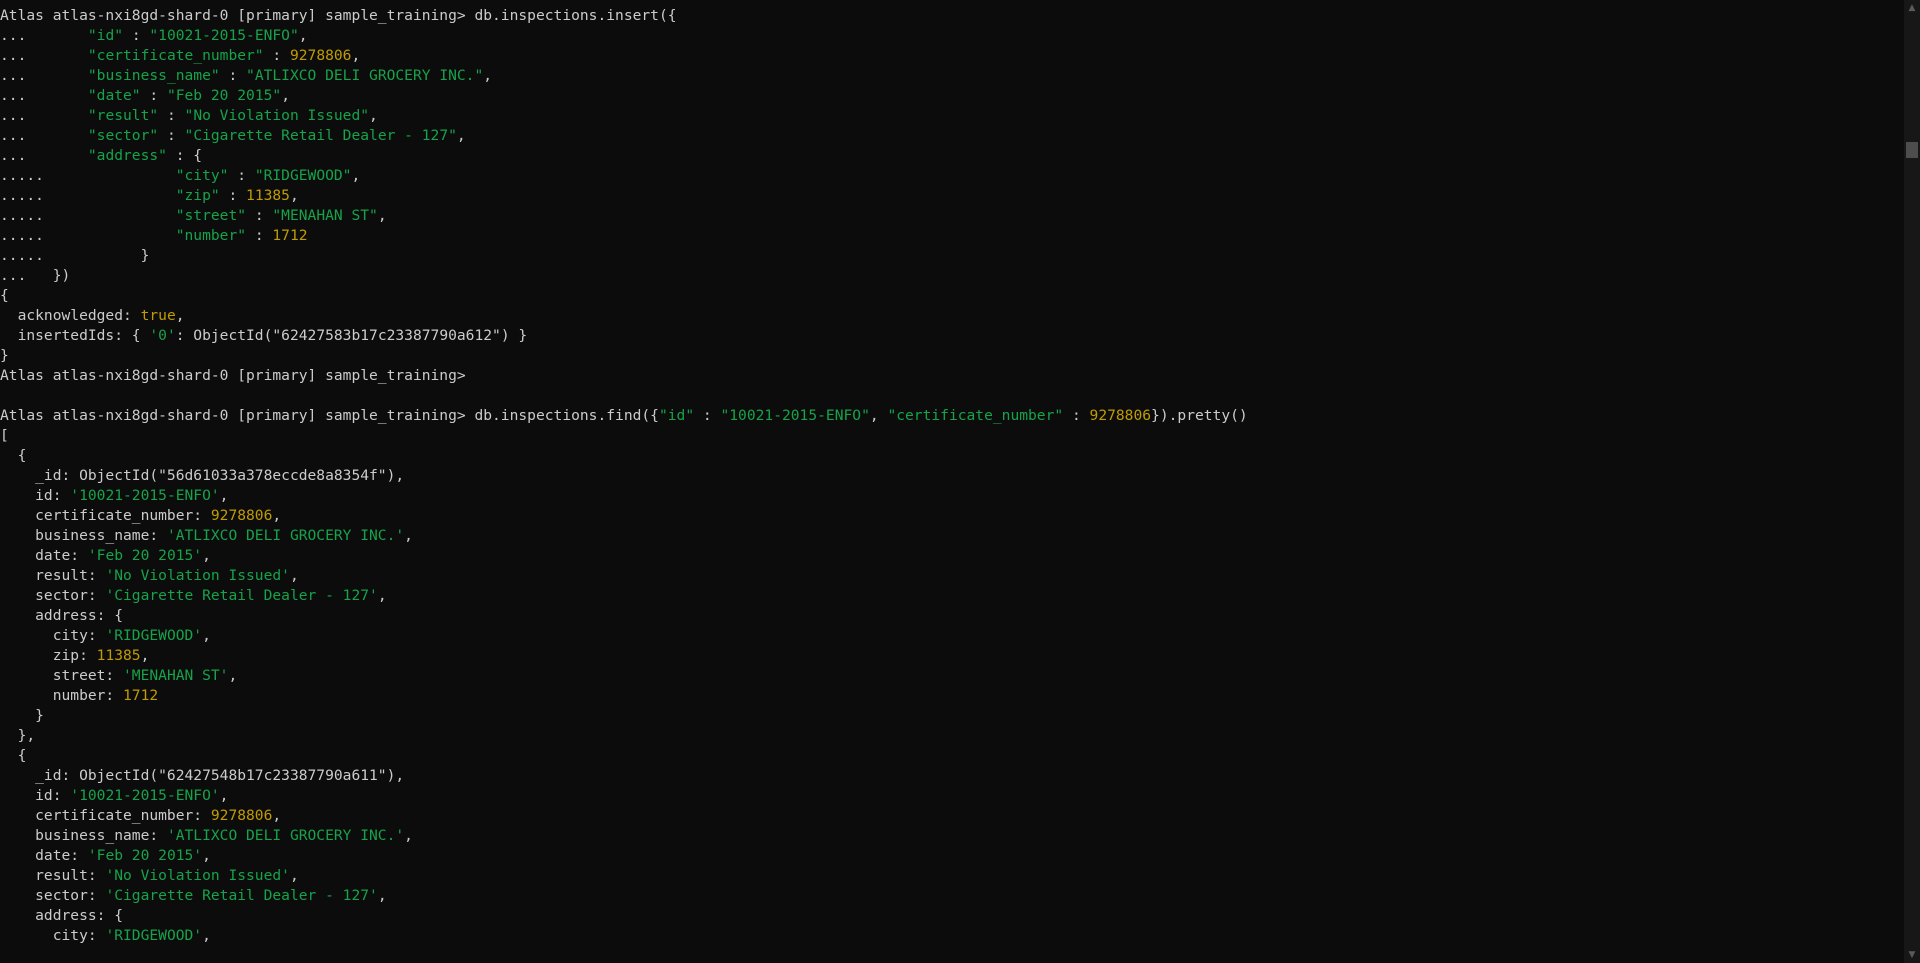  I want to click on terminal-text-default: insertedIds: {, so click(75, 335).